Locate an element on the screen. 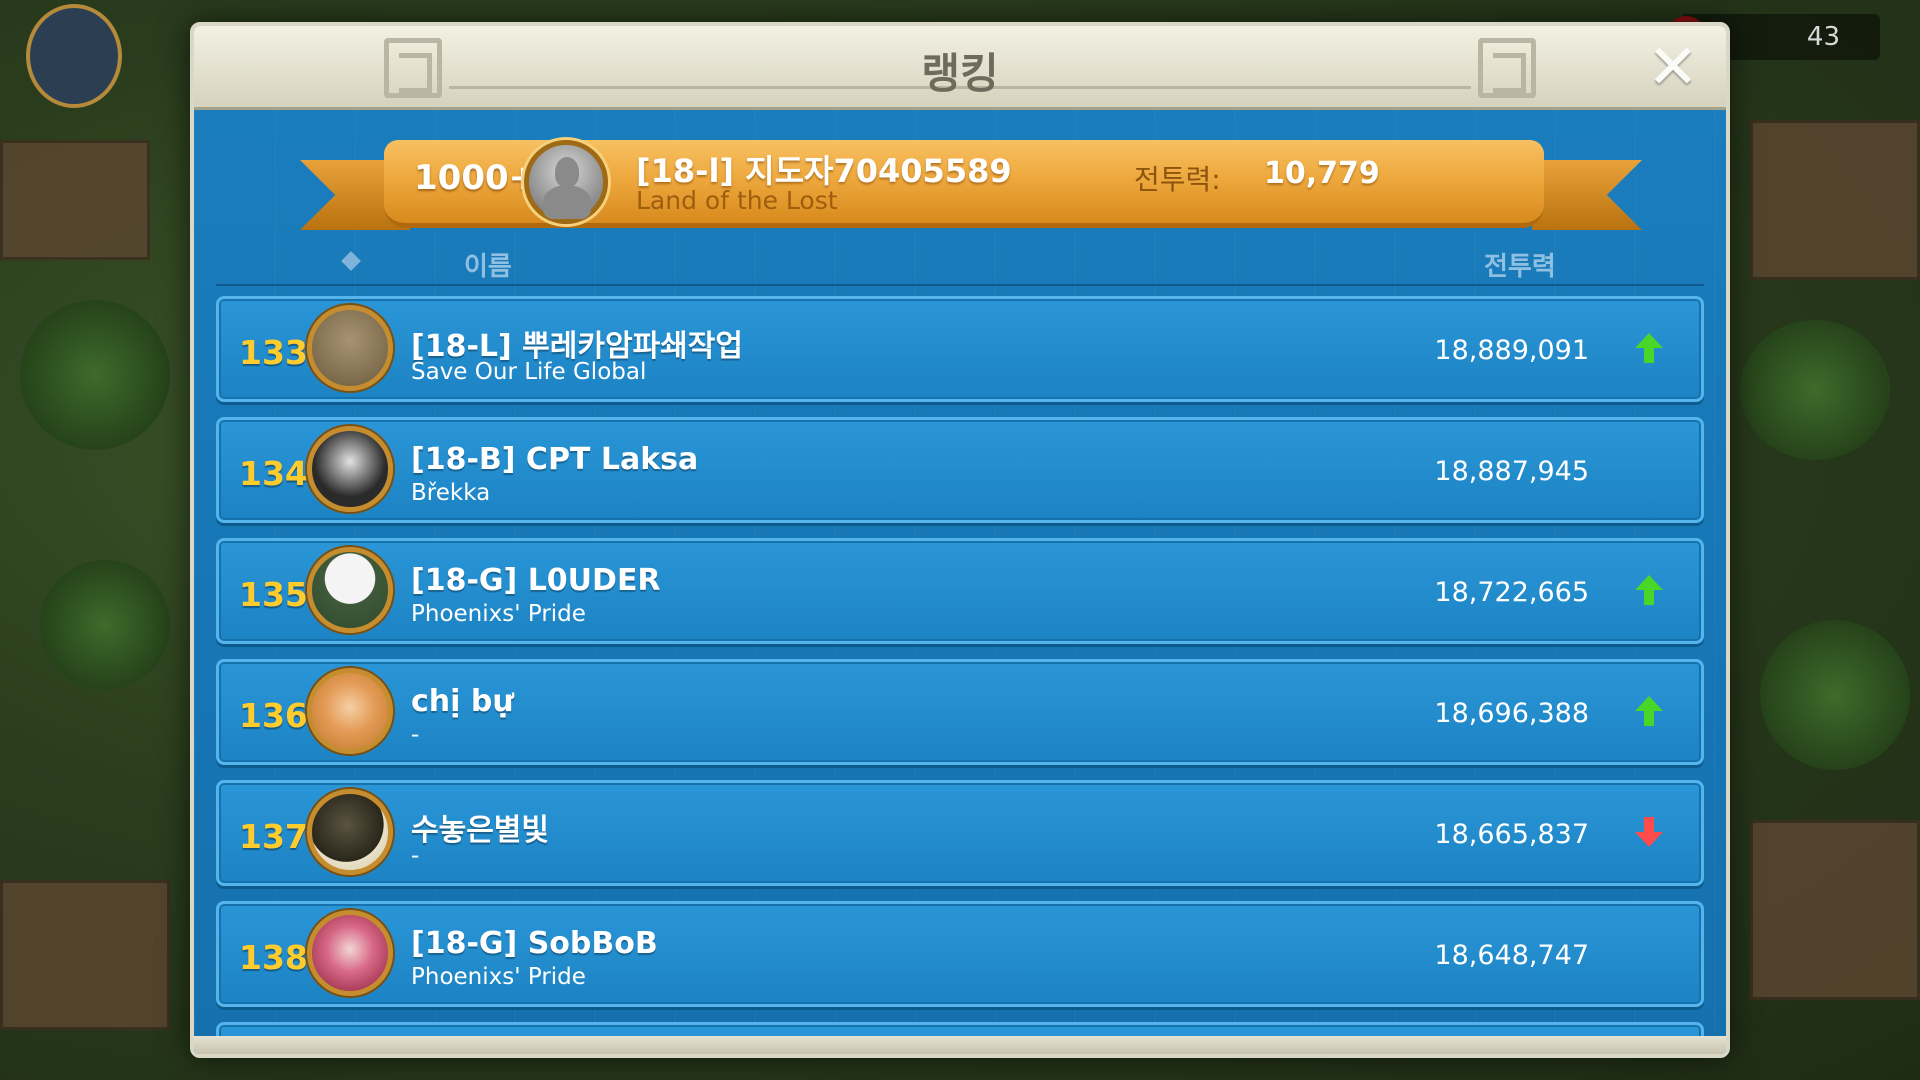 The width and height of the screenshot is (1920, 1080). player-avatar is located at coordinates (566, 182).